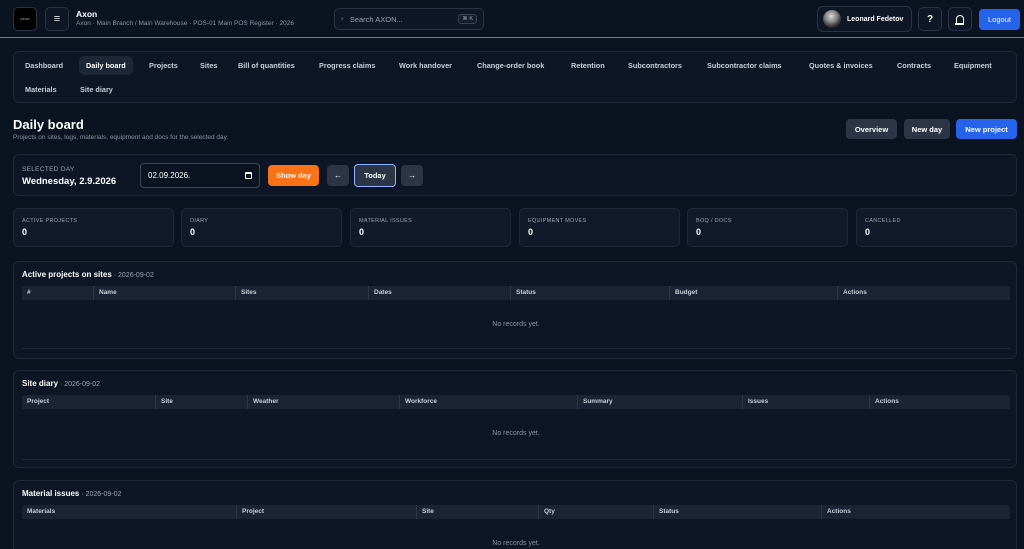 This screenshot has width=1024, height=549. What do you see at coordinates (51, 493) in the screenshot?
I see `section-title: Material issues` at bounding box center [51, 493].